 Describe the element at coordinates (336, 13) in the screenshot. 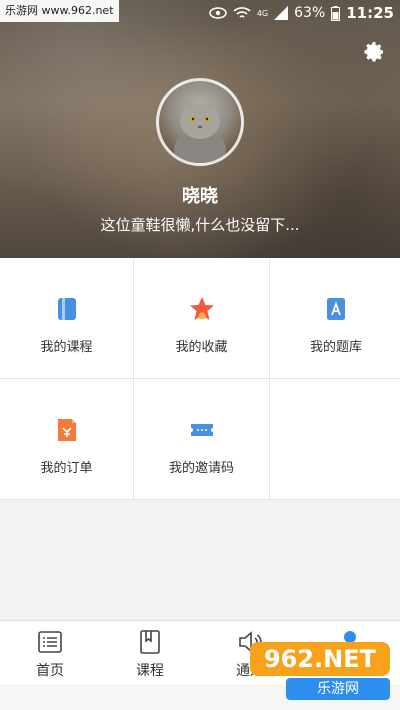

I see `battery-icon` at that location.